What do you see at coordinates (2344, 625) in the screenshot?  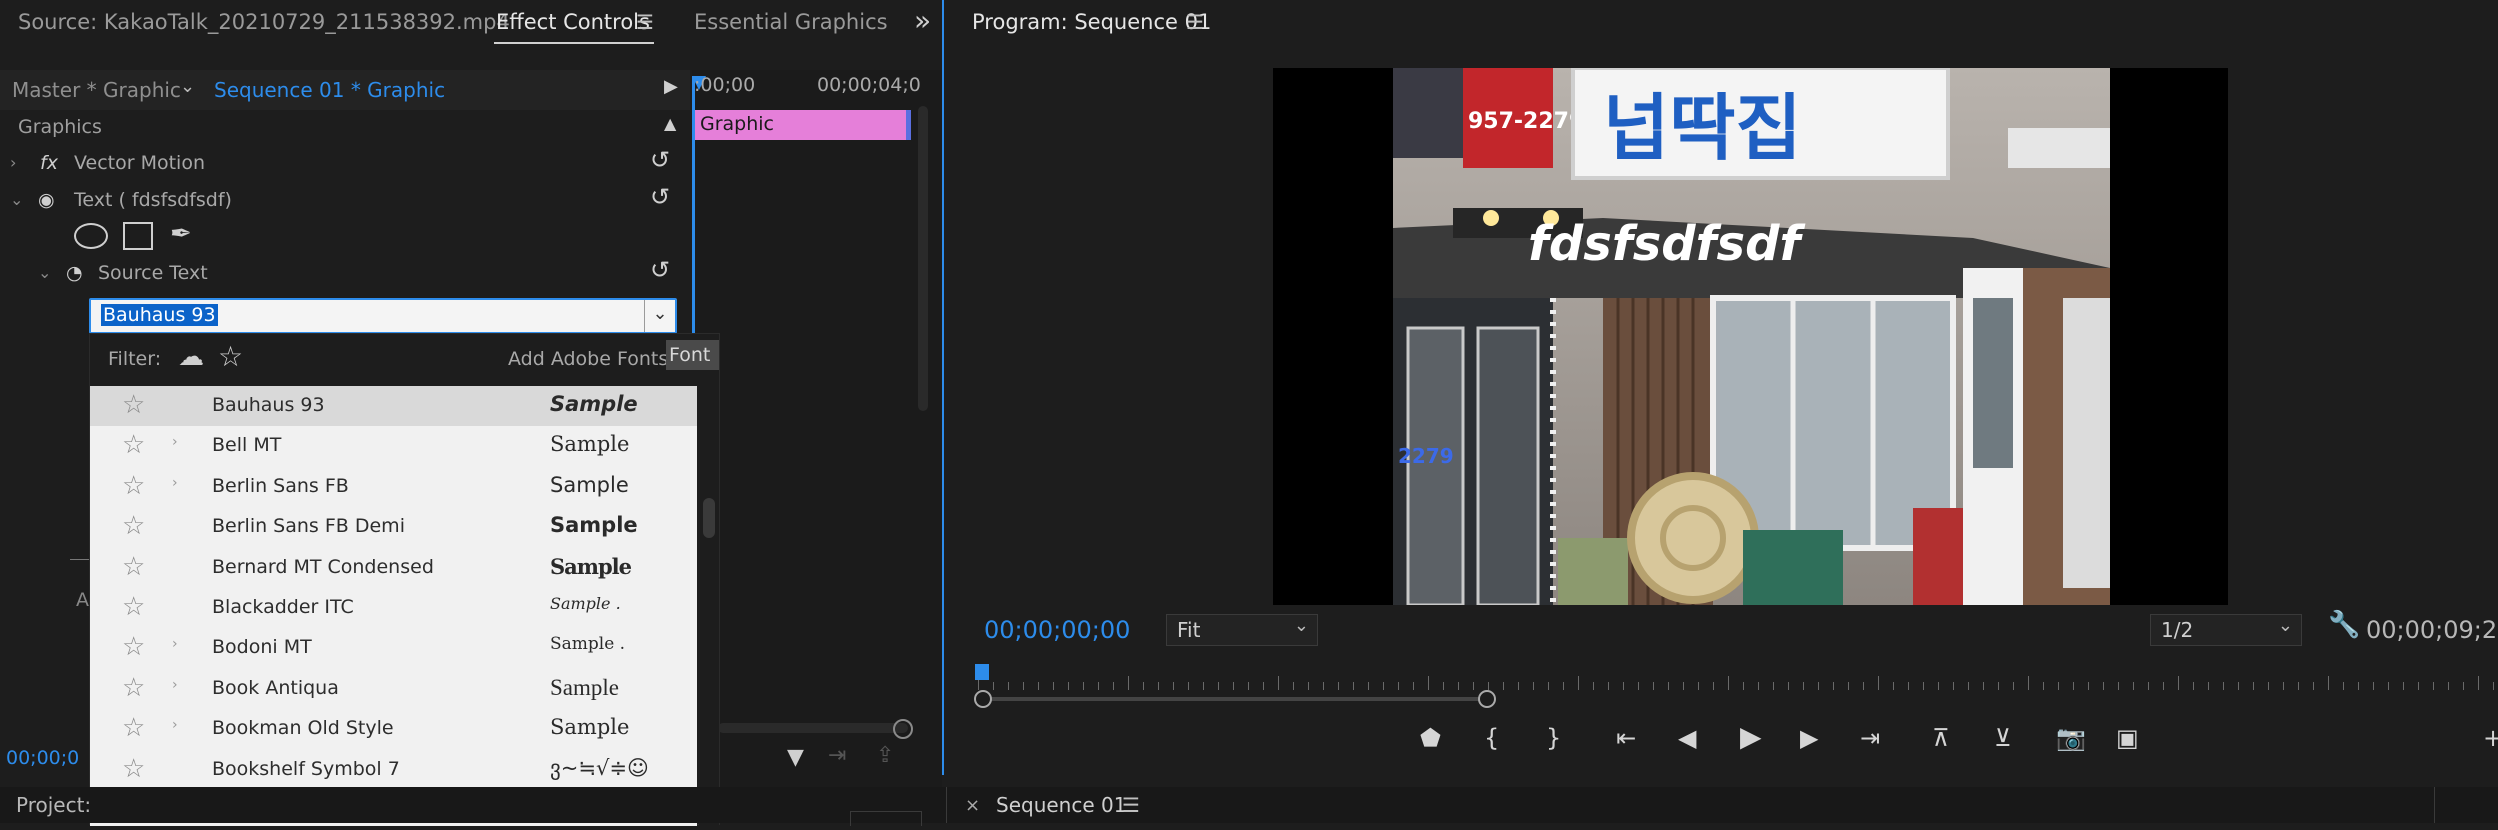 I see `wrench-icon: 🔧` at bounding box center [2344, 625].